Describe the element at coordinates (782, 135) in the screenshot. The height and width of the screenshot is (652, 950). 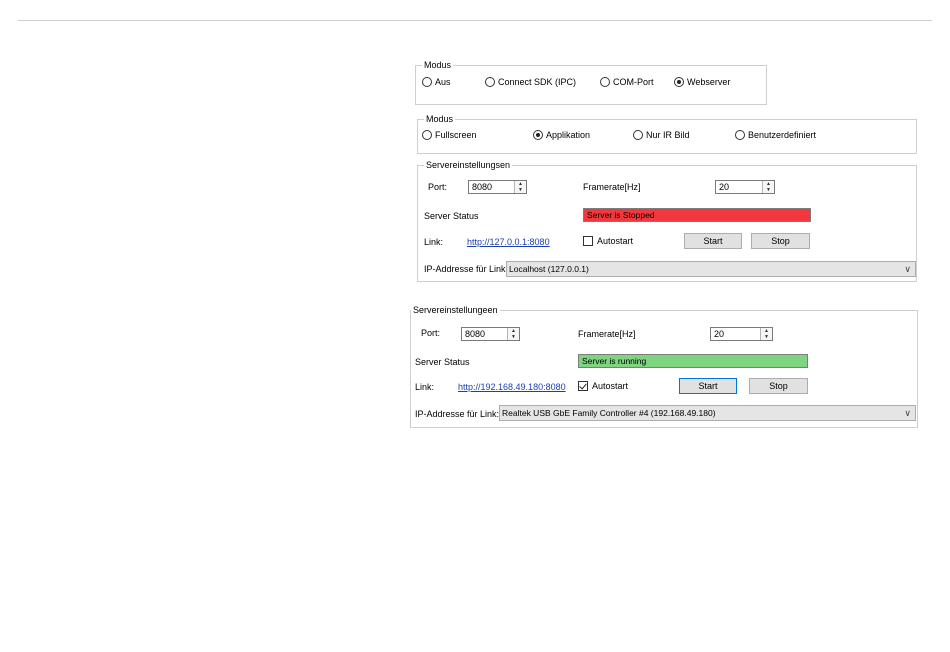
I see `radio-benutzerdefiniert-label: Benutzerdefiniert` at that location.